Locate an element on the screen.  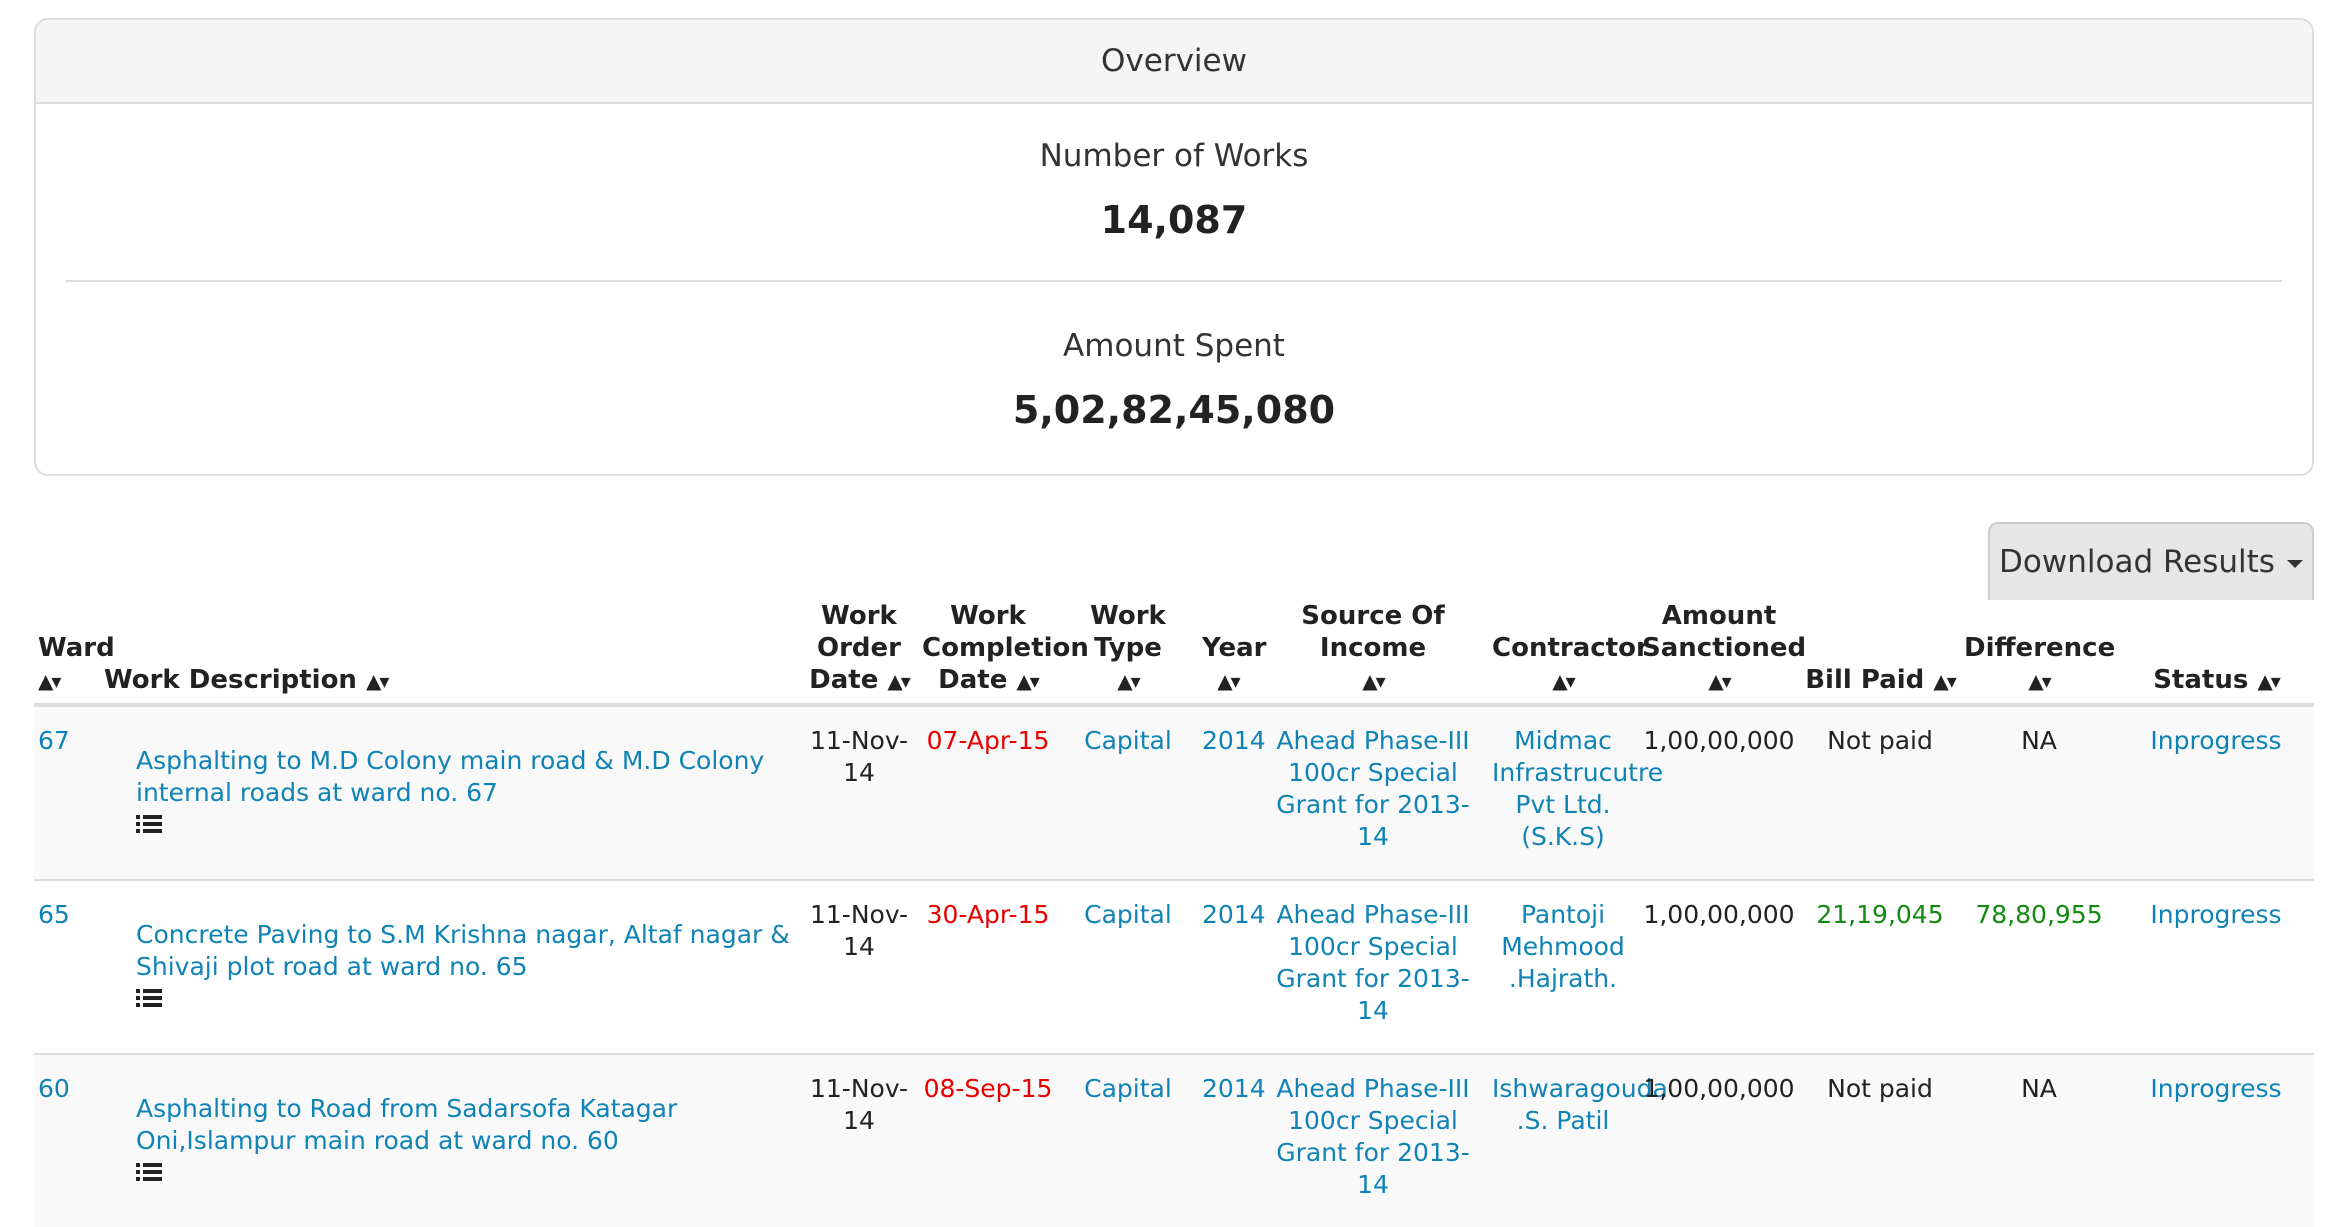
works-stat: Number of Works 14,087 is located at coordinates (1174, 190).